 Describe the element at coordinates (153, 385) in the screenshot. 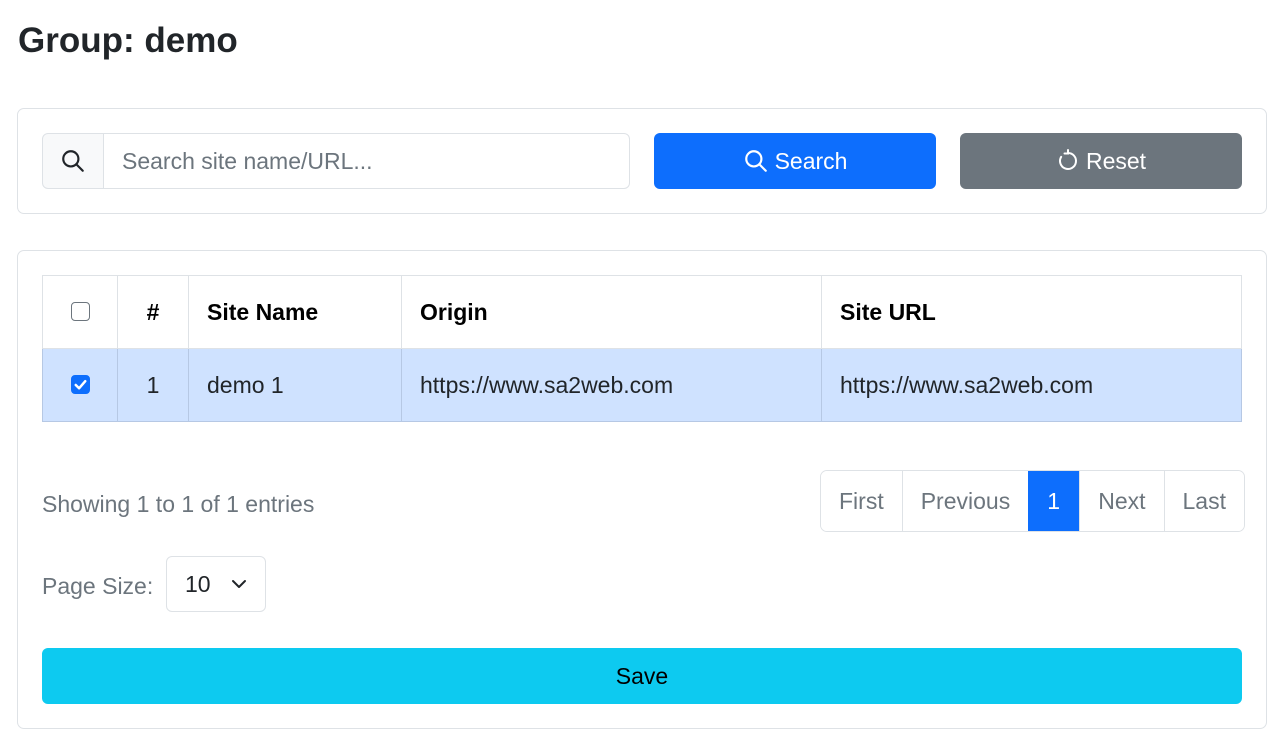

I see `row-number: 1` at that location.